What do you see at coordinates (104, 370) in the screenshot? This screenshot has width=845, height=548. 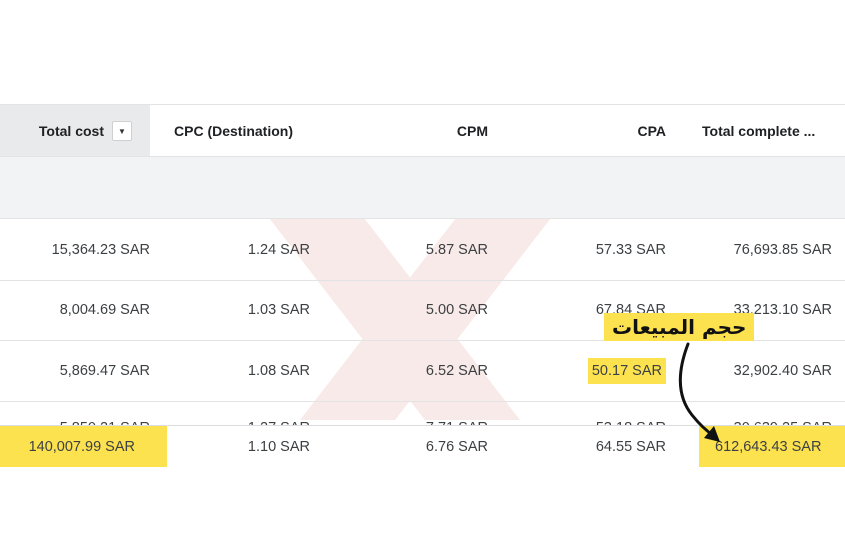 I see `total-cost-cell: 5,869.47 SAR` at bounding box center [104, 370].